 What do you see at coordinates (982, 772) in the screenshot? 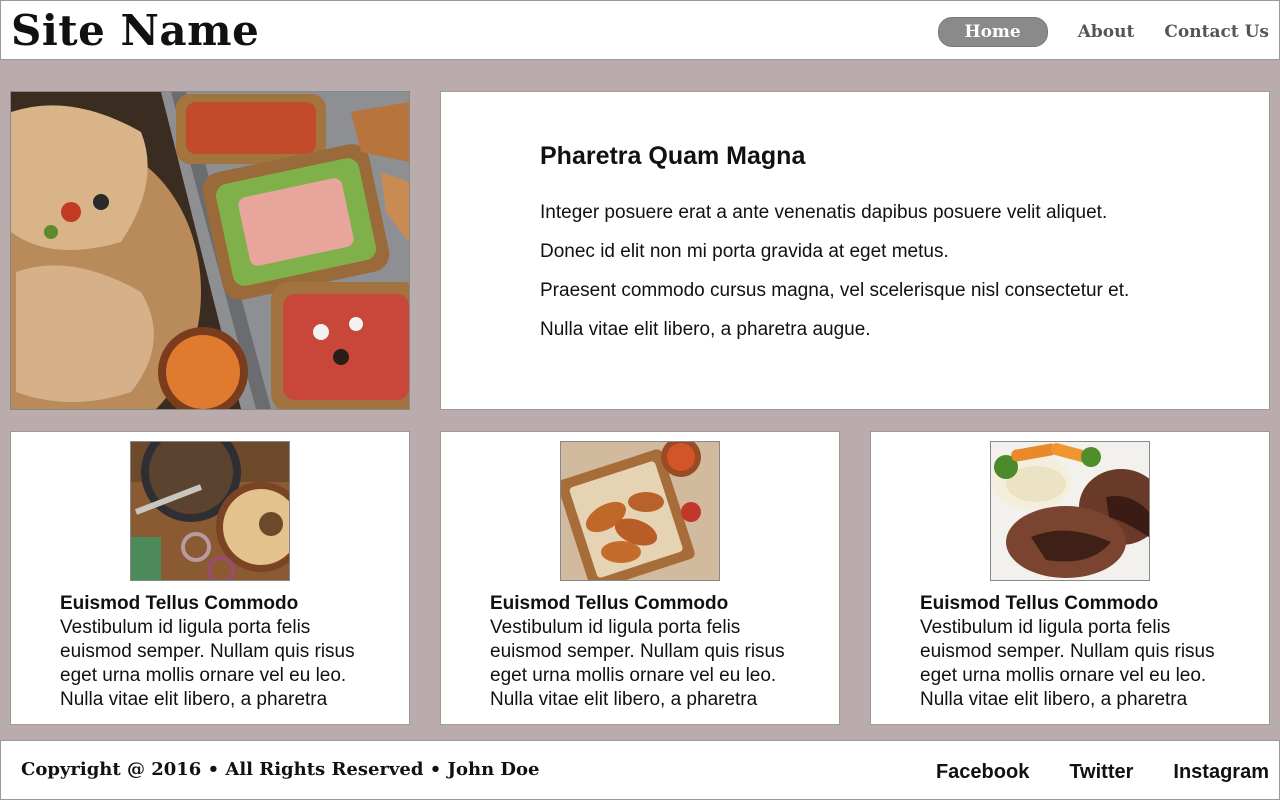
I see `facebook-link: Facebook` at bounding box center [982, 772].